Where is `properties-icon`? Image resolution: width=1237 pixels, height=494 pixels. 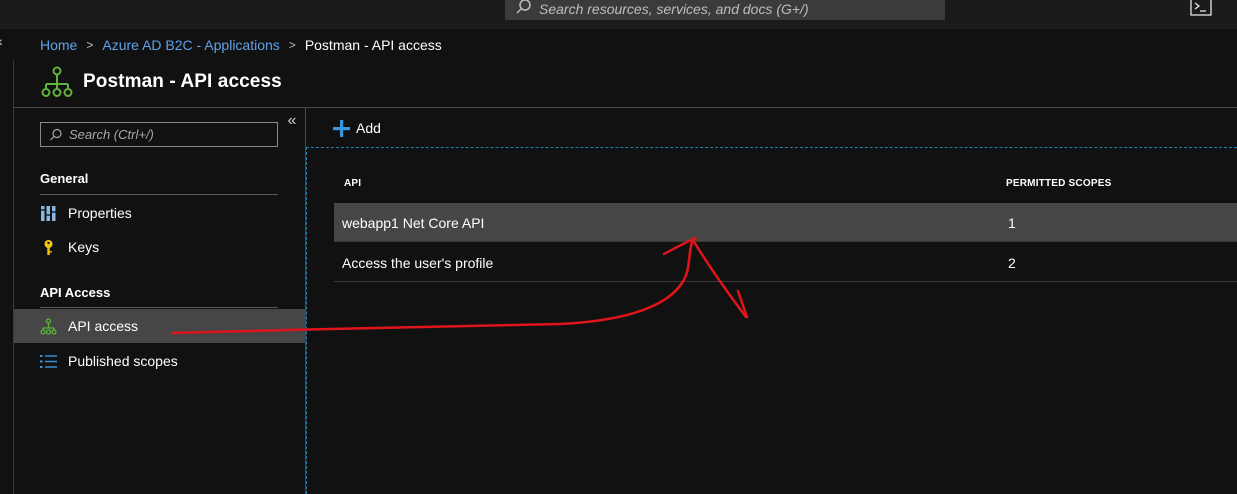 properties-icon is located at coordinates (48, 213).